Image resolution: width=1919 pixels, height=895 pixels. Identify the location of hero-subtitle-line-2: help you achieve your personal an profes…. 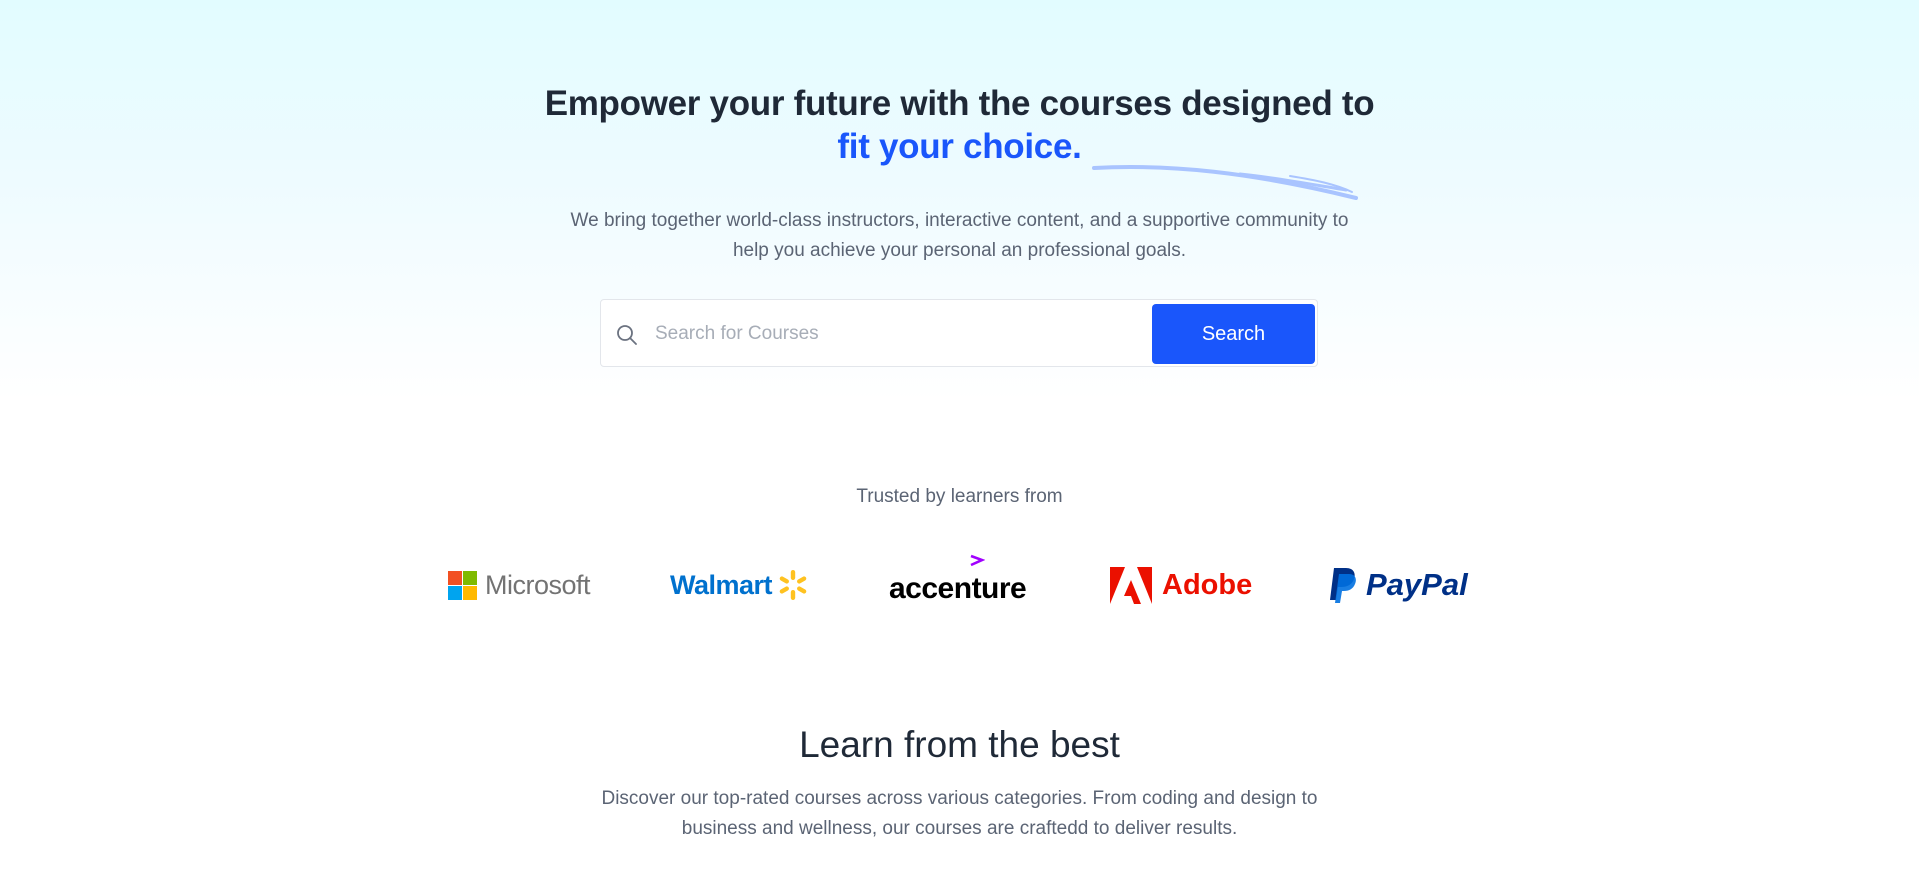
(959, 250).